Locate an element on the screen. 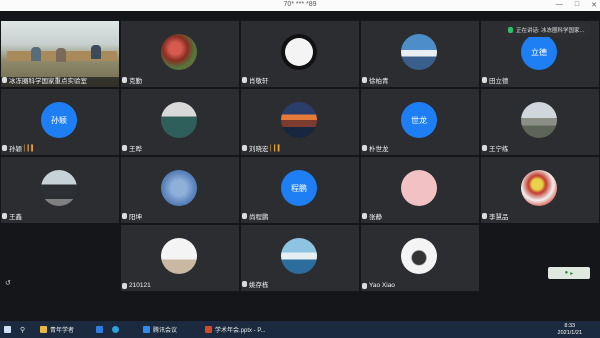  taskbar-app-0: 青年学者 is located at coordinates (57, 329).